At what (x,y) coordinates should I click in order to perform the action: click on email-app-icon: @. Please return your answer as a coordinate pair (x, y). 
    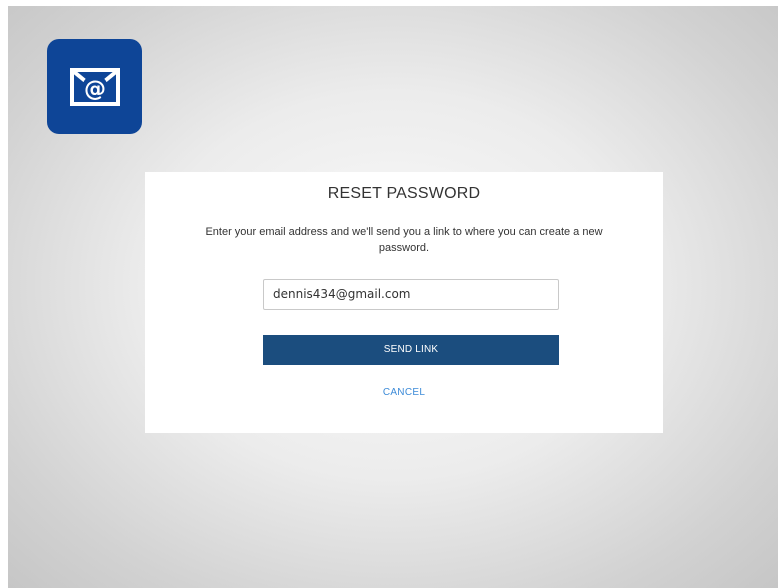
    Looking at the image, I should click on (94, 86).